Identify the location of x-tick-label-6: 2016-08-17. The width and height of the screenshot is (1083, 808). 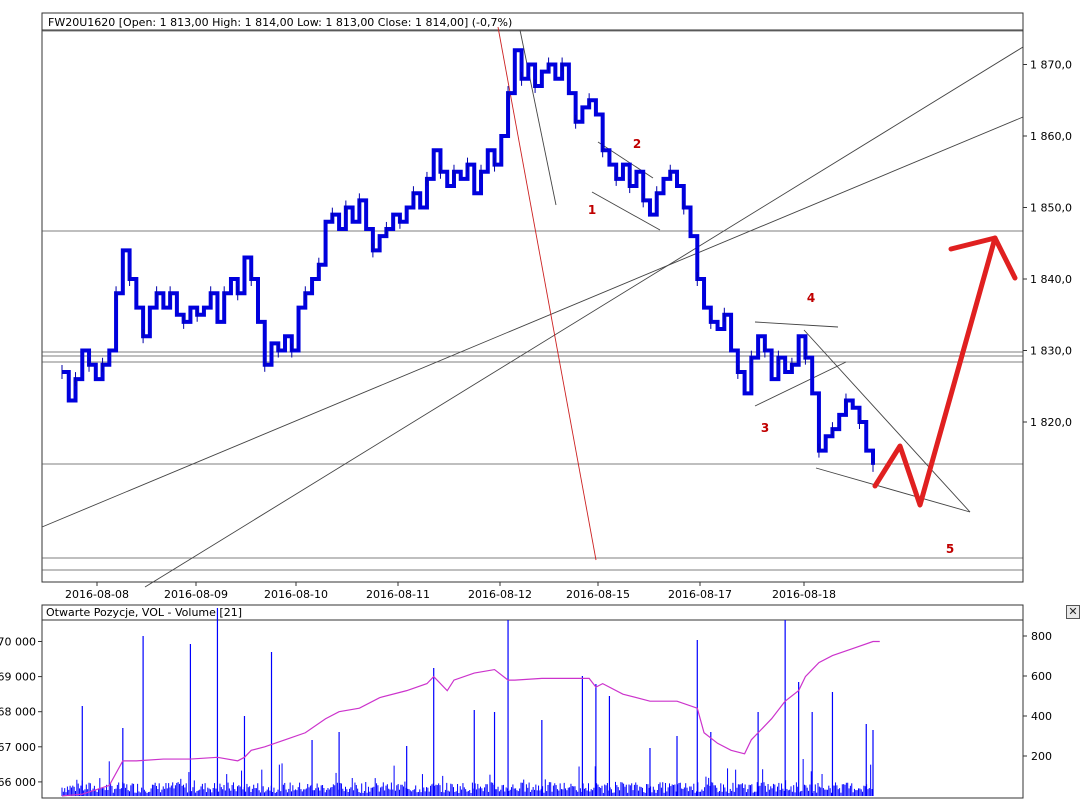
(700, 594).